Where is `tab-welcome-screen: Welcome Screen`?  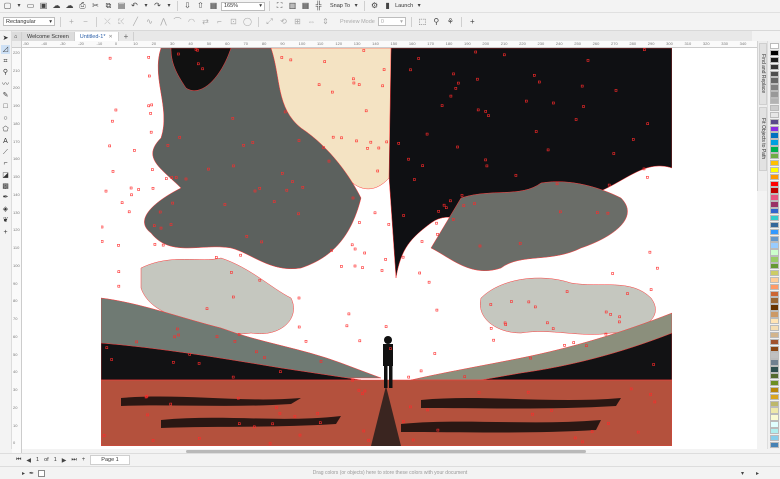
tab-welcome-screen: Welcome Screen is located at coordinates (48, 36).